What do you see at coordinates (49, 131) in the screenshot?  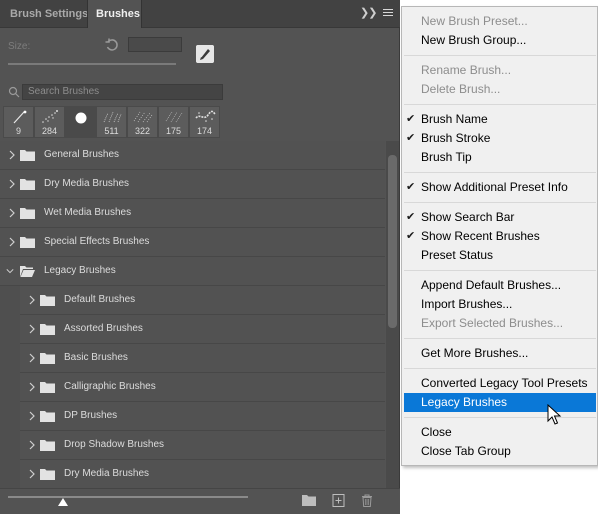 I see `brush-size-number: 284` at bounding box center [49, 131].